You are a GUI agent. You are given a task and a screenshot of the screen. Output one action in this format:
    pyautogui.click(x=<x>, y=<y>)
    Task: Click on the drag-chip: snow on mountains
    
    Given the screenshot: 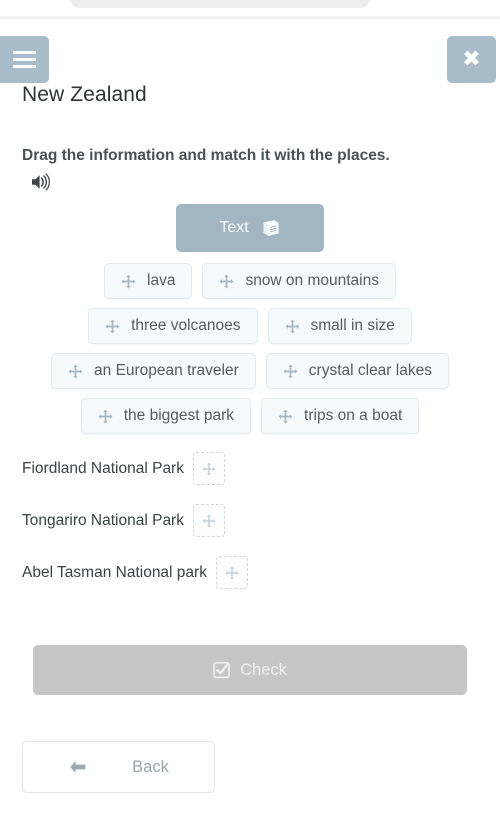 What is the action you would take?
    pyautogui.click(x=299, y=281)
    